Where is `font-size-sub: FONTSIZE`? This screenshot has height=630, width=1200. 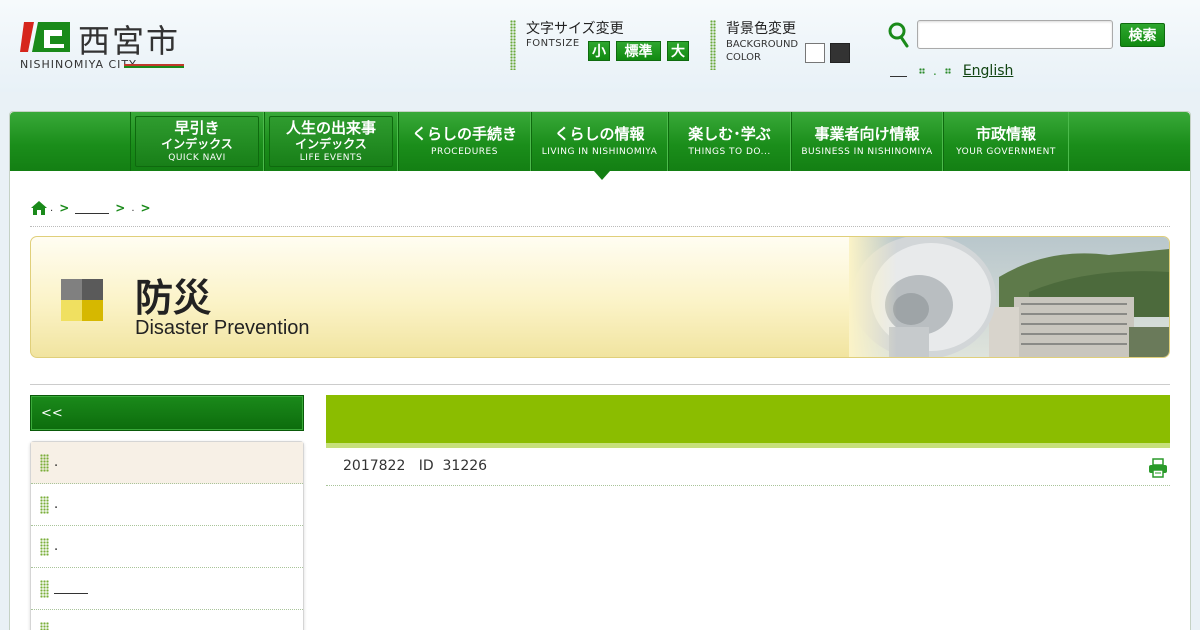
font-size-sub: FONTSIZE is located at coordinates (553, 43).